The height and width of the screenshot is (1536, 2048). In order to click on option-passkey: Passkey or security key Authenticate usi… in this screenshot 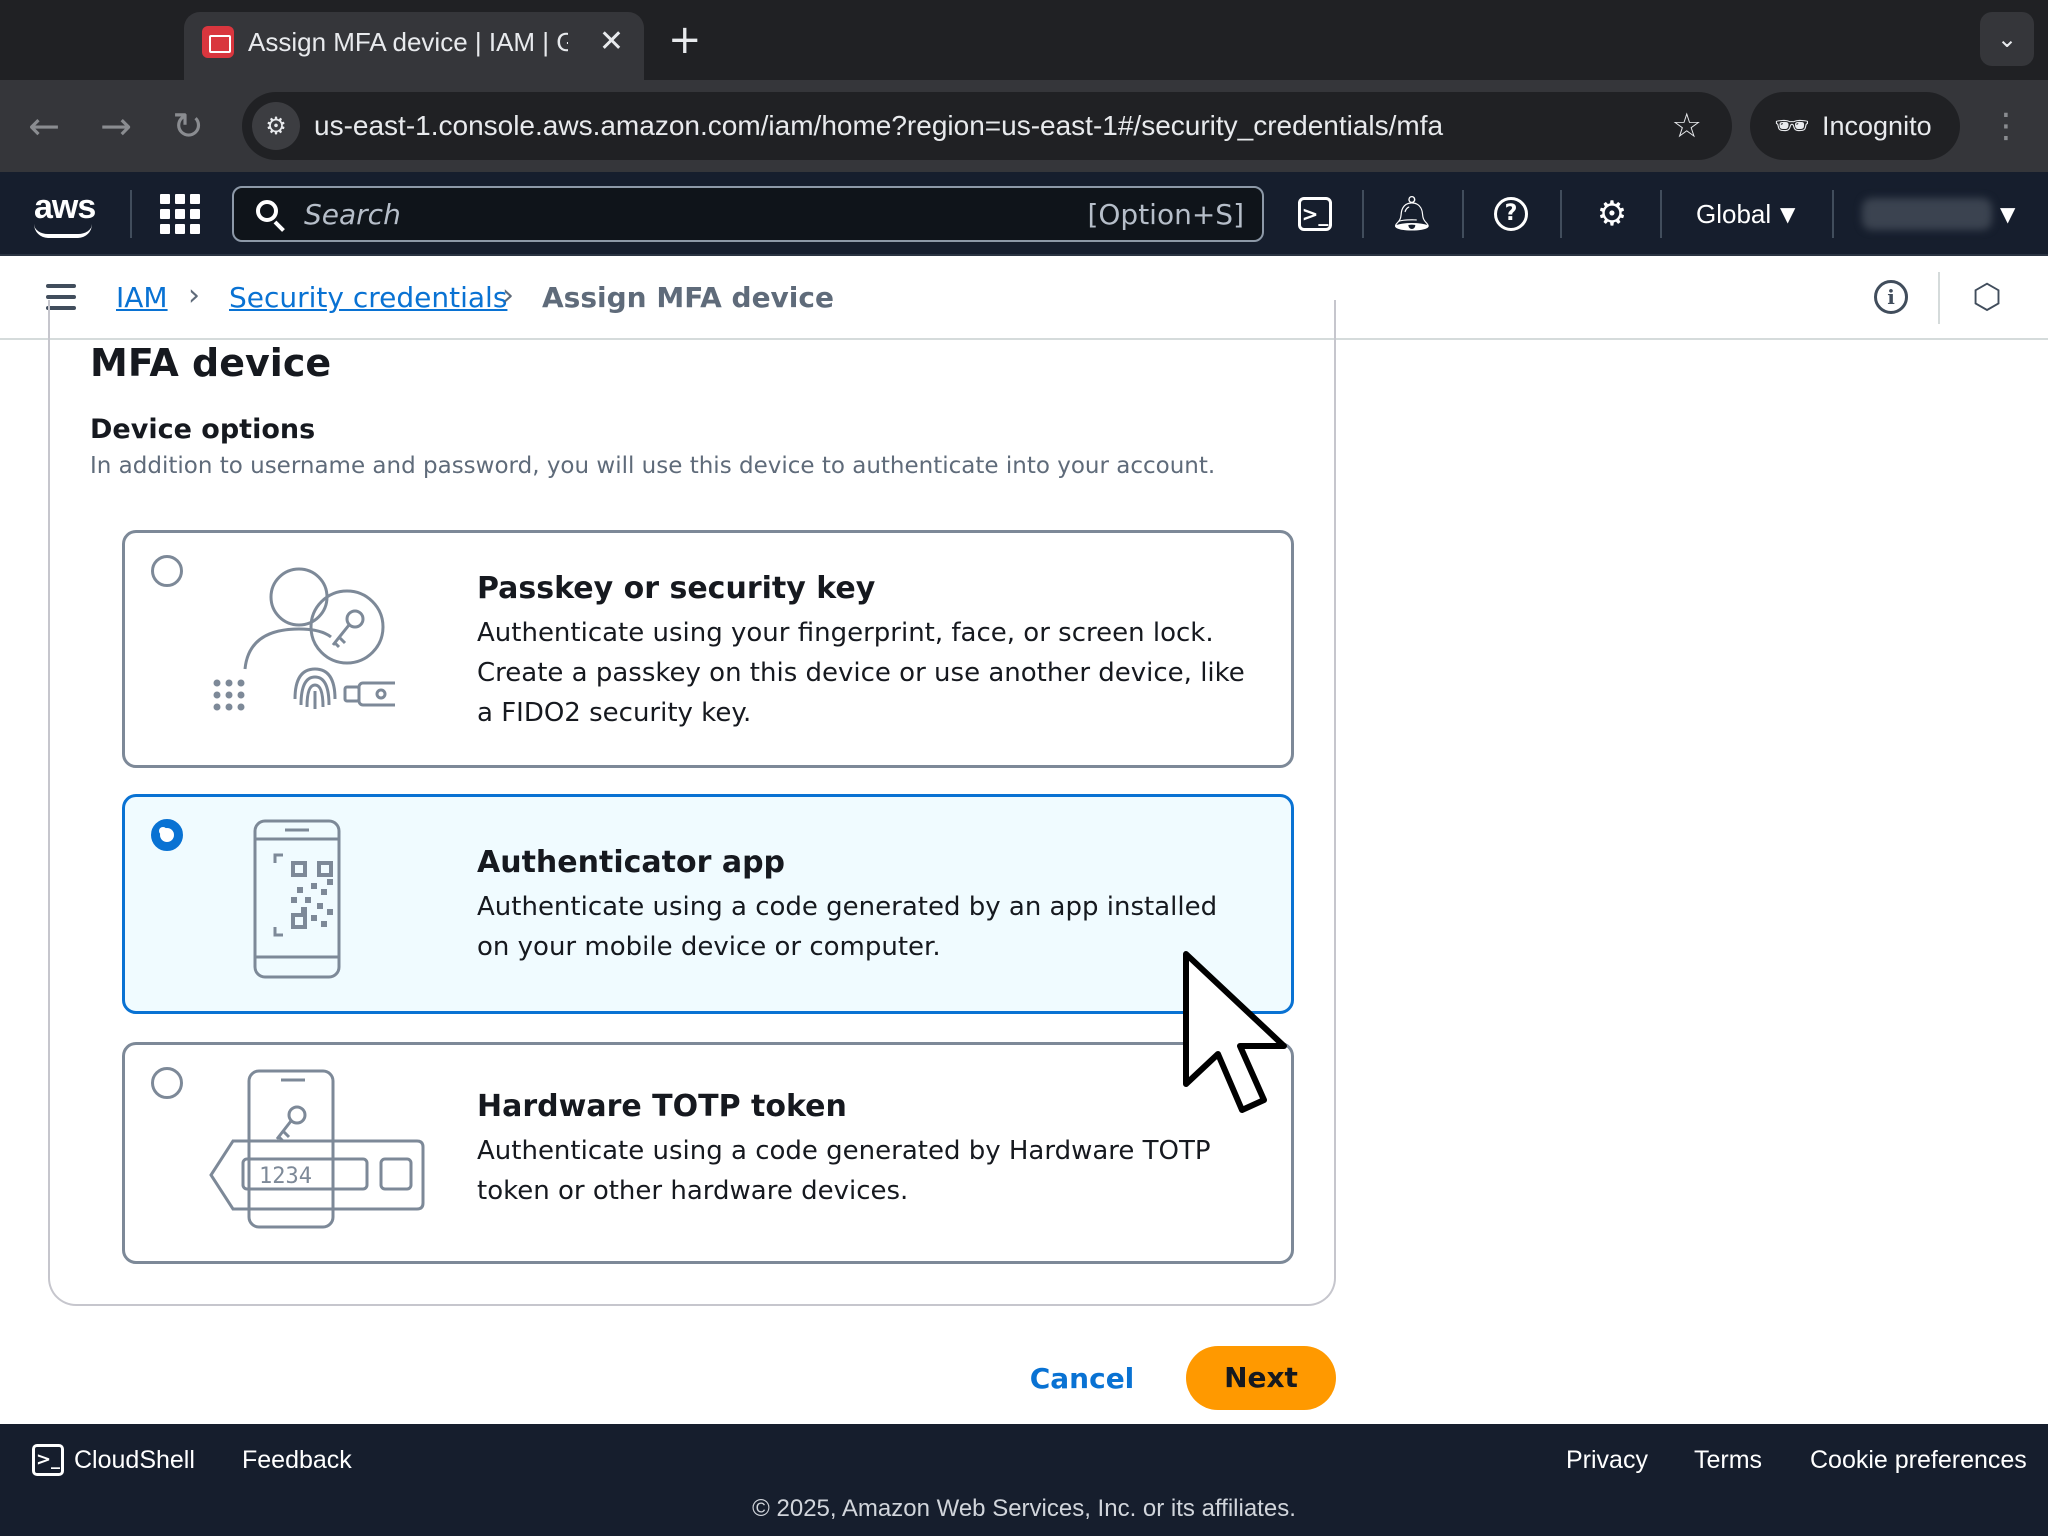, I will do `click(708, 649)`.